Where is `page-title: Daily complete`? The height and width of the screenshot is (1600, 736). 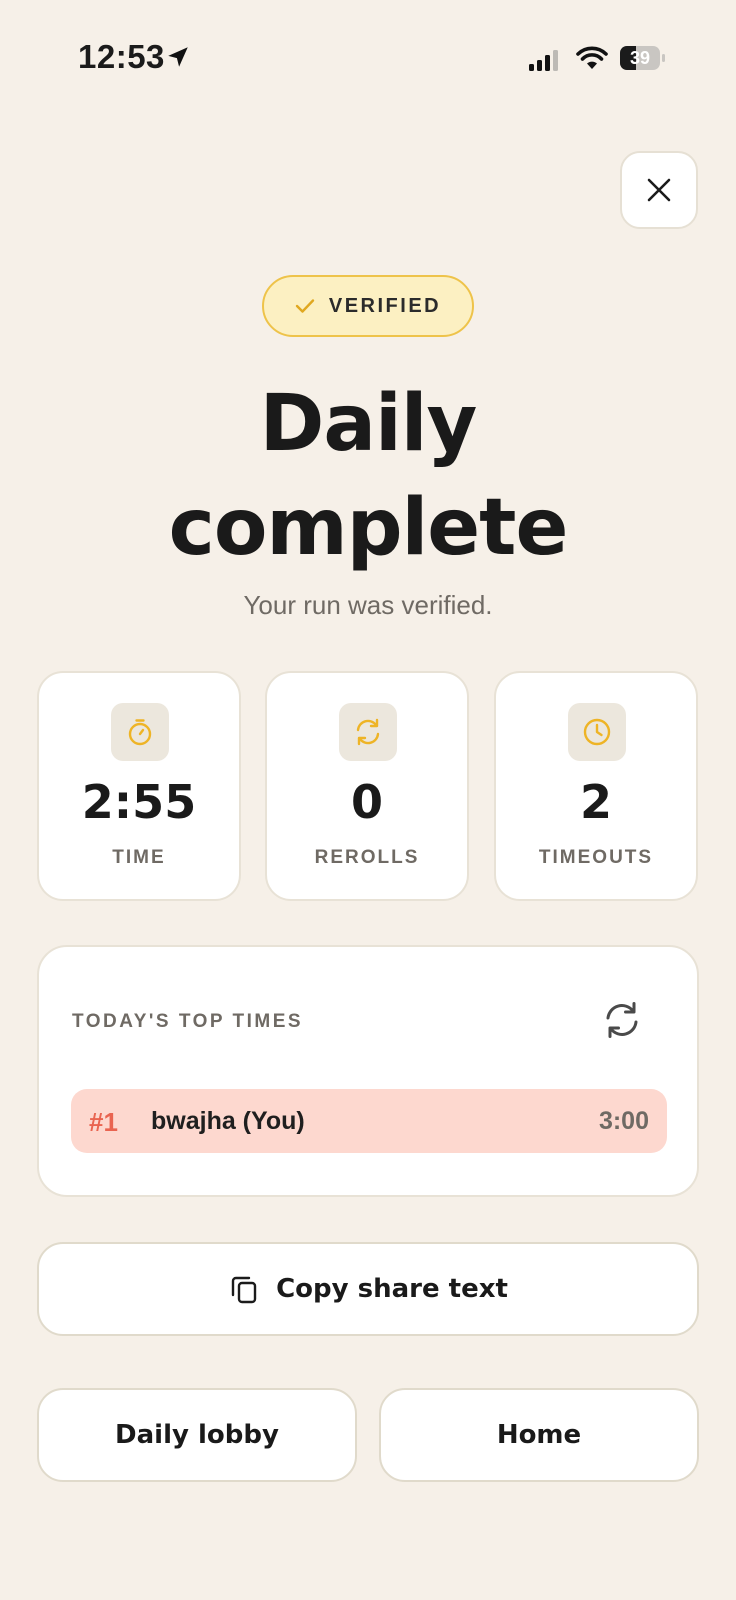 page-title: Daily complete is located at coordinates (368, 476).